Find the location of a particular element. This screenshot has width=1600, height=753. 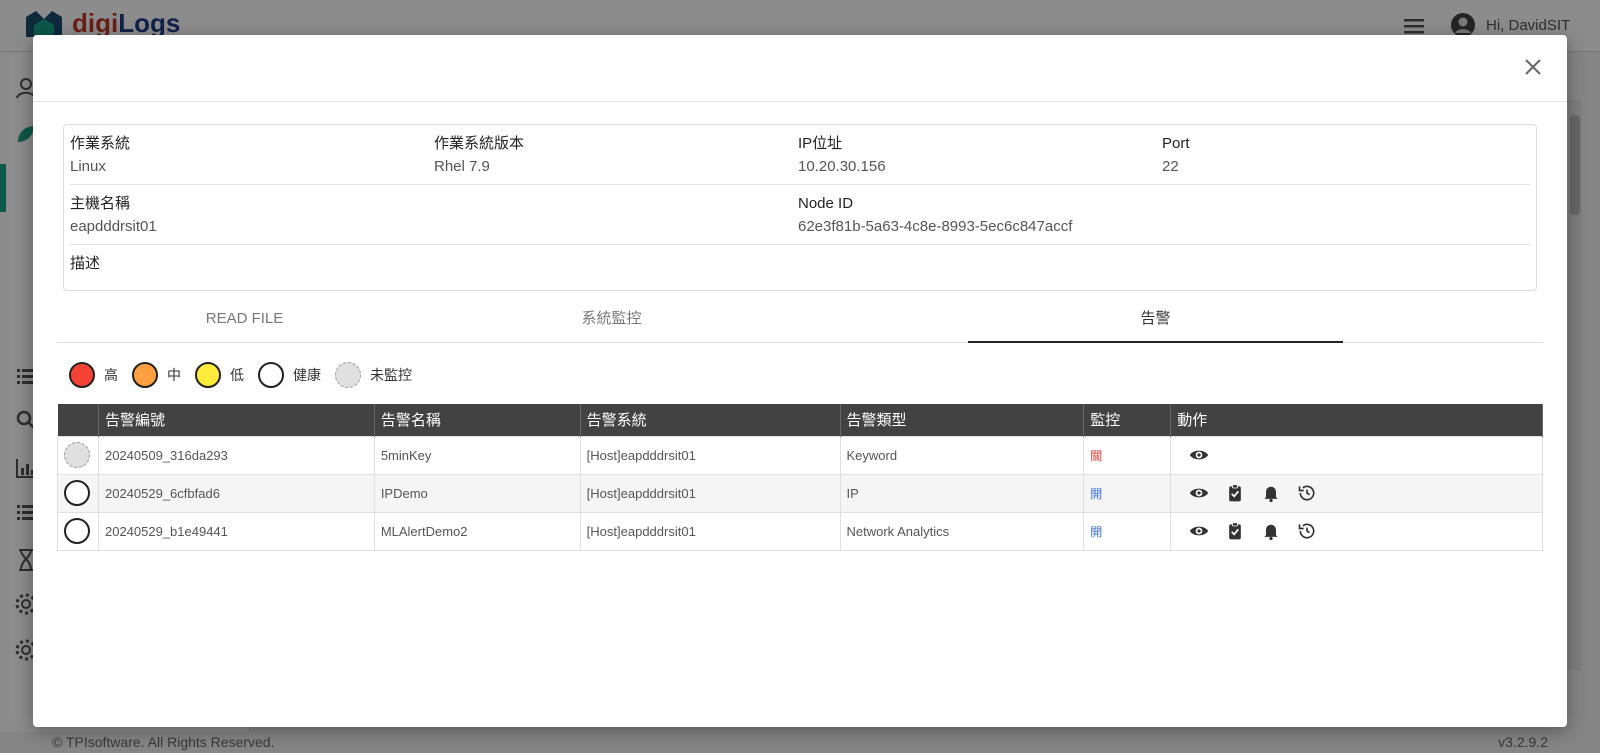

hostname-value: eapdddrsit01 is located at coordinates (113, 226).